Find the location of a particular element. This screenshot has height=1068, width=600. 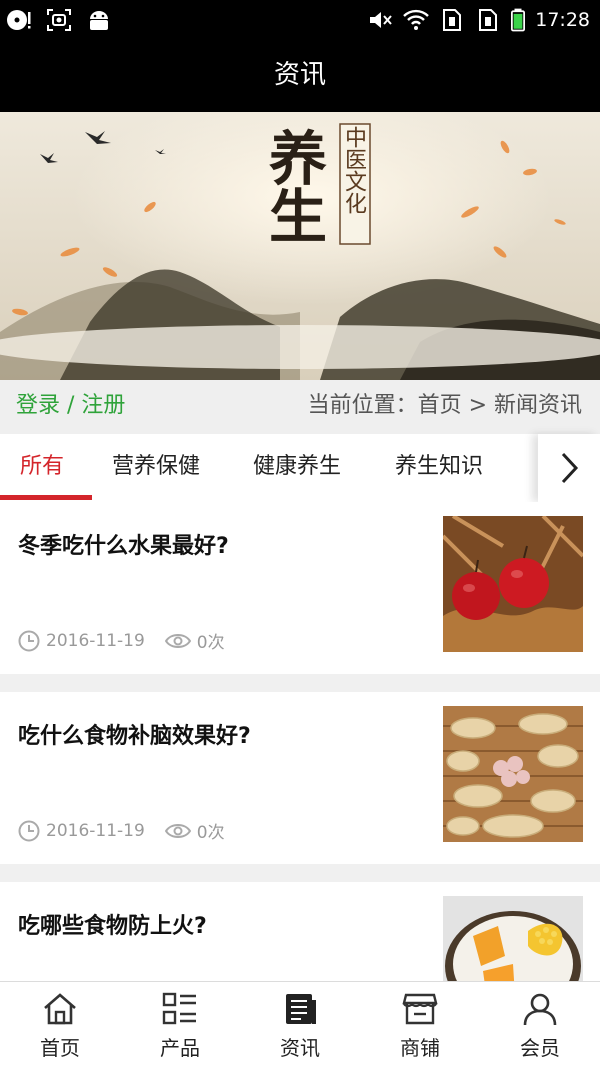

tab-health: 健康养生 is located at coordinates (297, 468).